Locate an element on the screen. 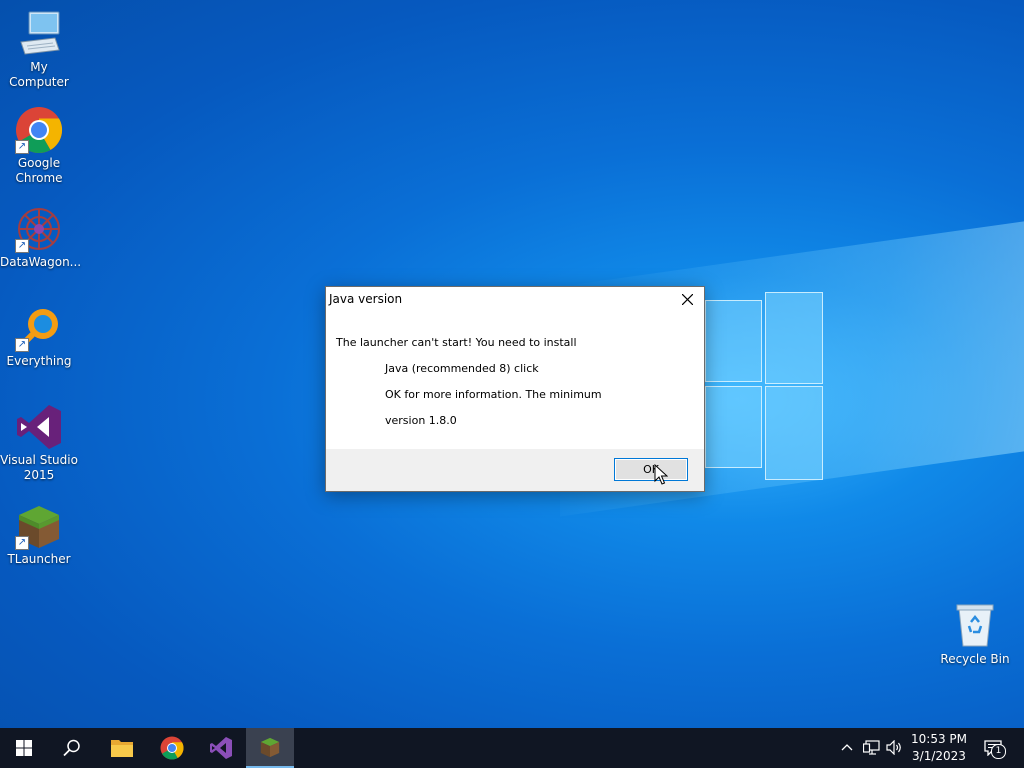 Image resolution: width=1024 pixels, height=768 pixels. start-button is located at coordinates (24, 748).